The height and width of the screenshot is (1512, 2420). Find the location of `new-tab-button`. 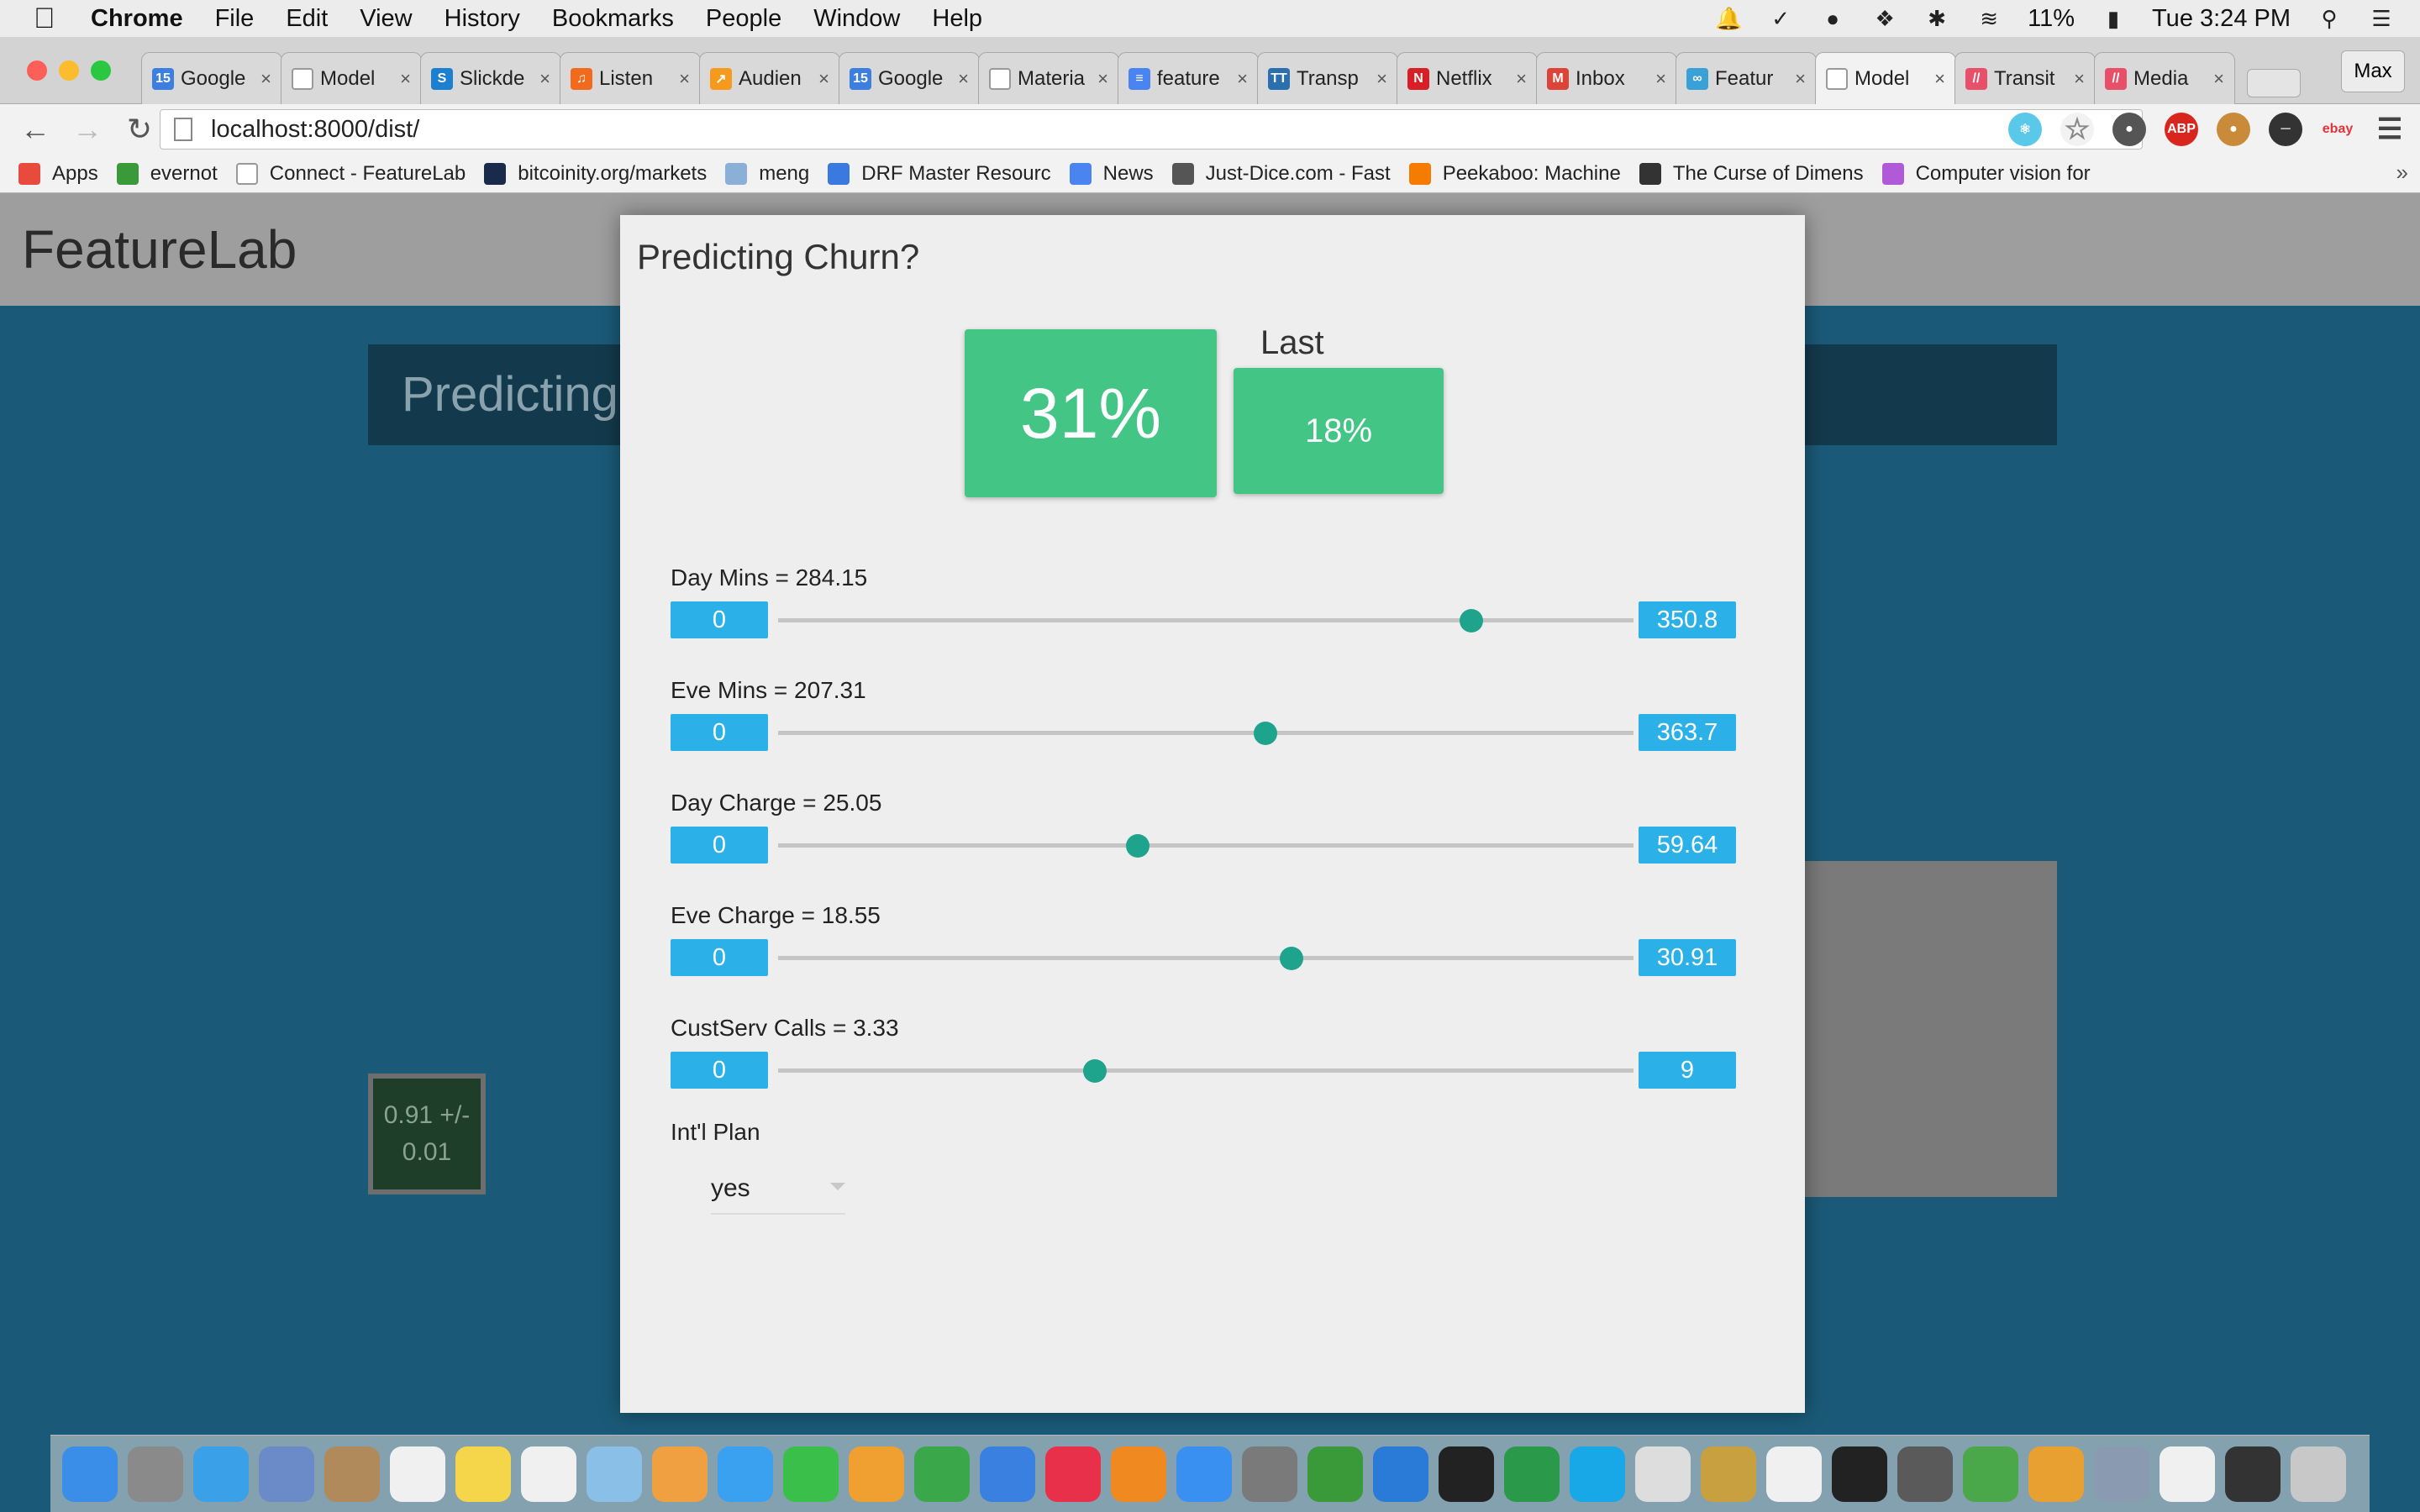

new-tab-button is located at coordinates (2274, 83).